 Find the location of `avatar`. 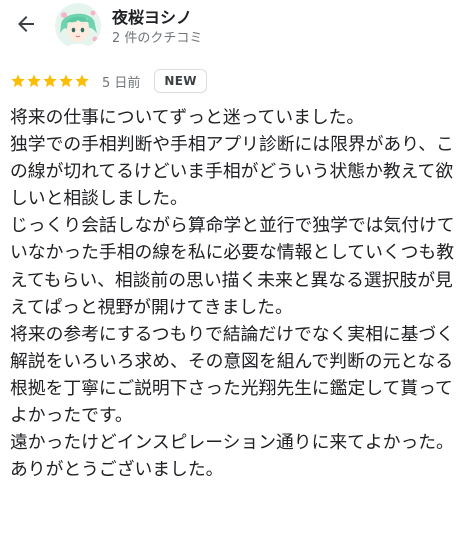

avatar is located at coordinates (78, 26).